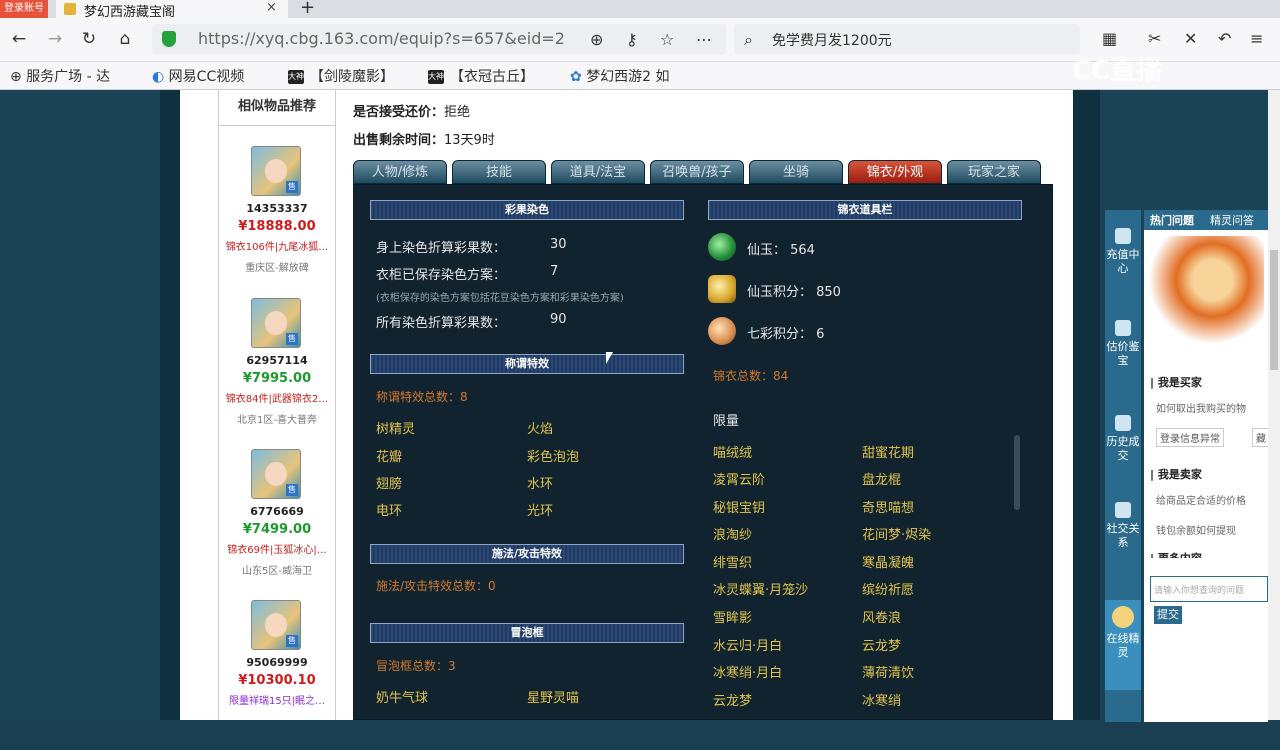 This screenshot has width=1280, height=750. I want to click on star-icon: ☆, so click(667, 39).